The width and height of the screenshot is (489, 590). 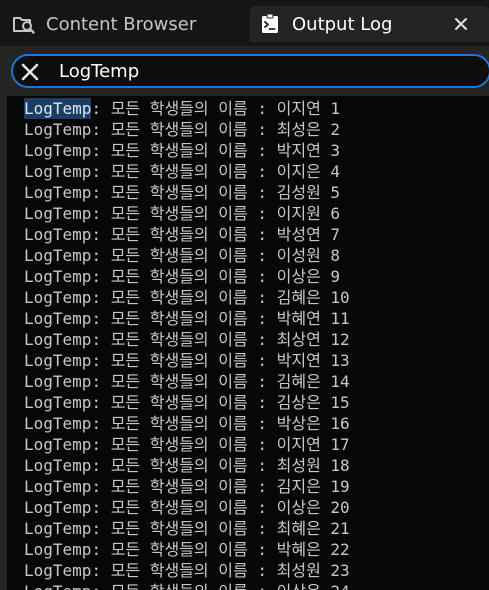 What do you see at coordinates (220, 528) in the screenshot?
I see `log-message: : 모든 학생들의 이름 : 최혜은 21` at bounding box center [220, 528].